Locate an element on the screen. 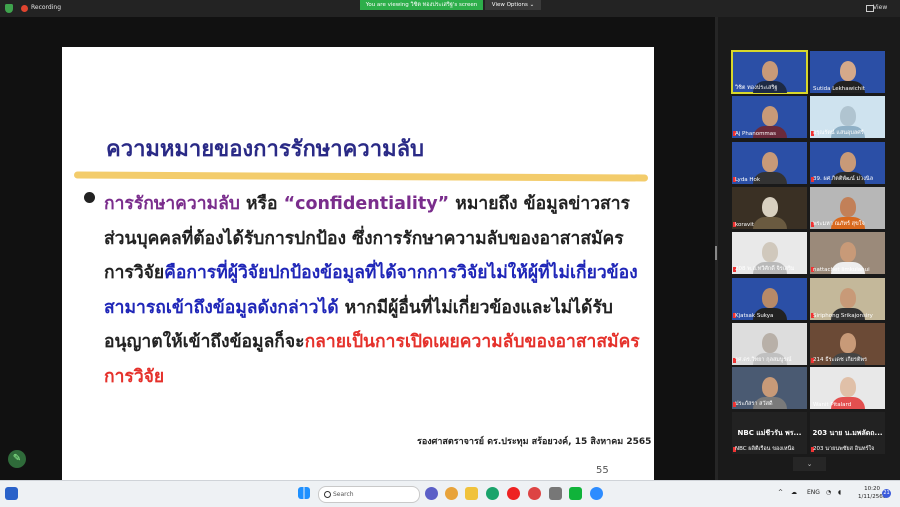  participant-name: Sutida Lekhawichit is located at coordinates (839, 89).